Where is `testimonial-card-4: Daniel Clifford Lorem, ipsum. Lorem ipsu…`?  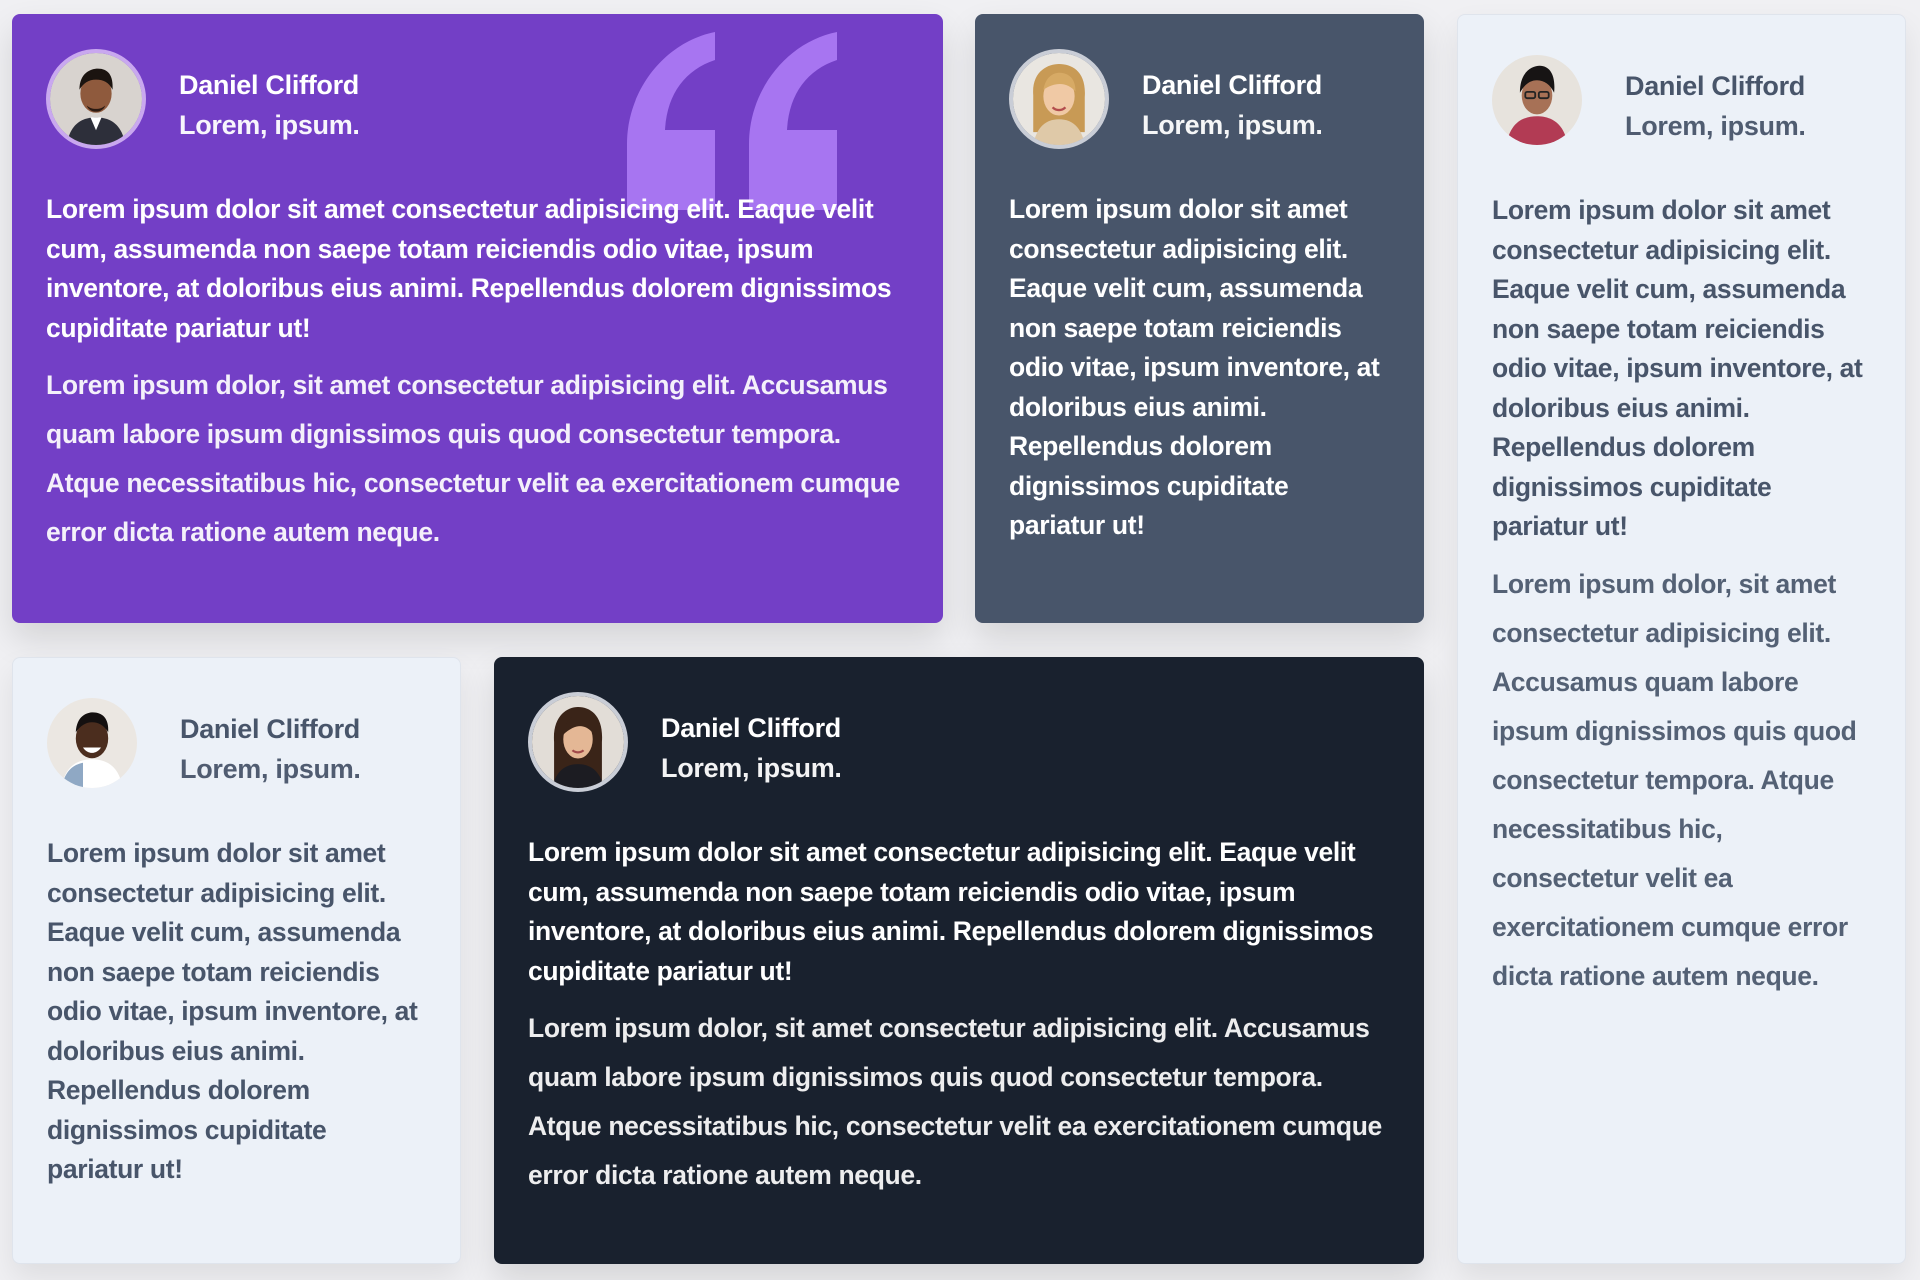 testimonial-card-4: Daniel Clifford Lorem, ipsum. Lorem ipsu… is located at coordinates (236, 960).